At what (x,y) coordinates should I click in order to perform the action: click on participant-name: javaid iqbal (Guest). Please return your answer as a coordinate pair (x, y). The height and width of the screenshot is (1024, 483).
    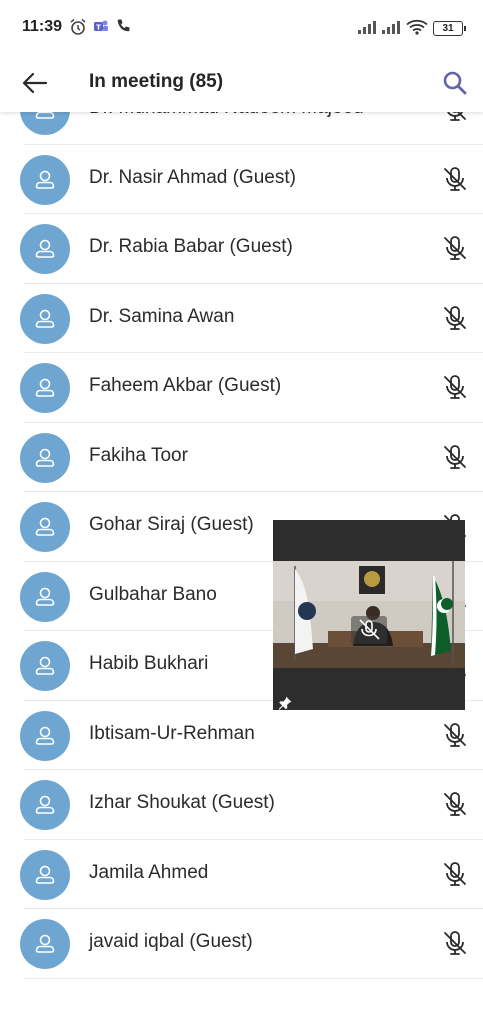
    Looking at the image, I should click on (171, 941).